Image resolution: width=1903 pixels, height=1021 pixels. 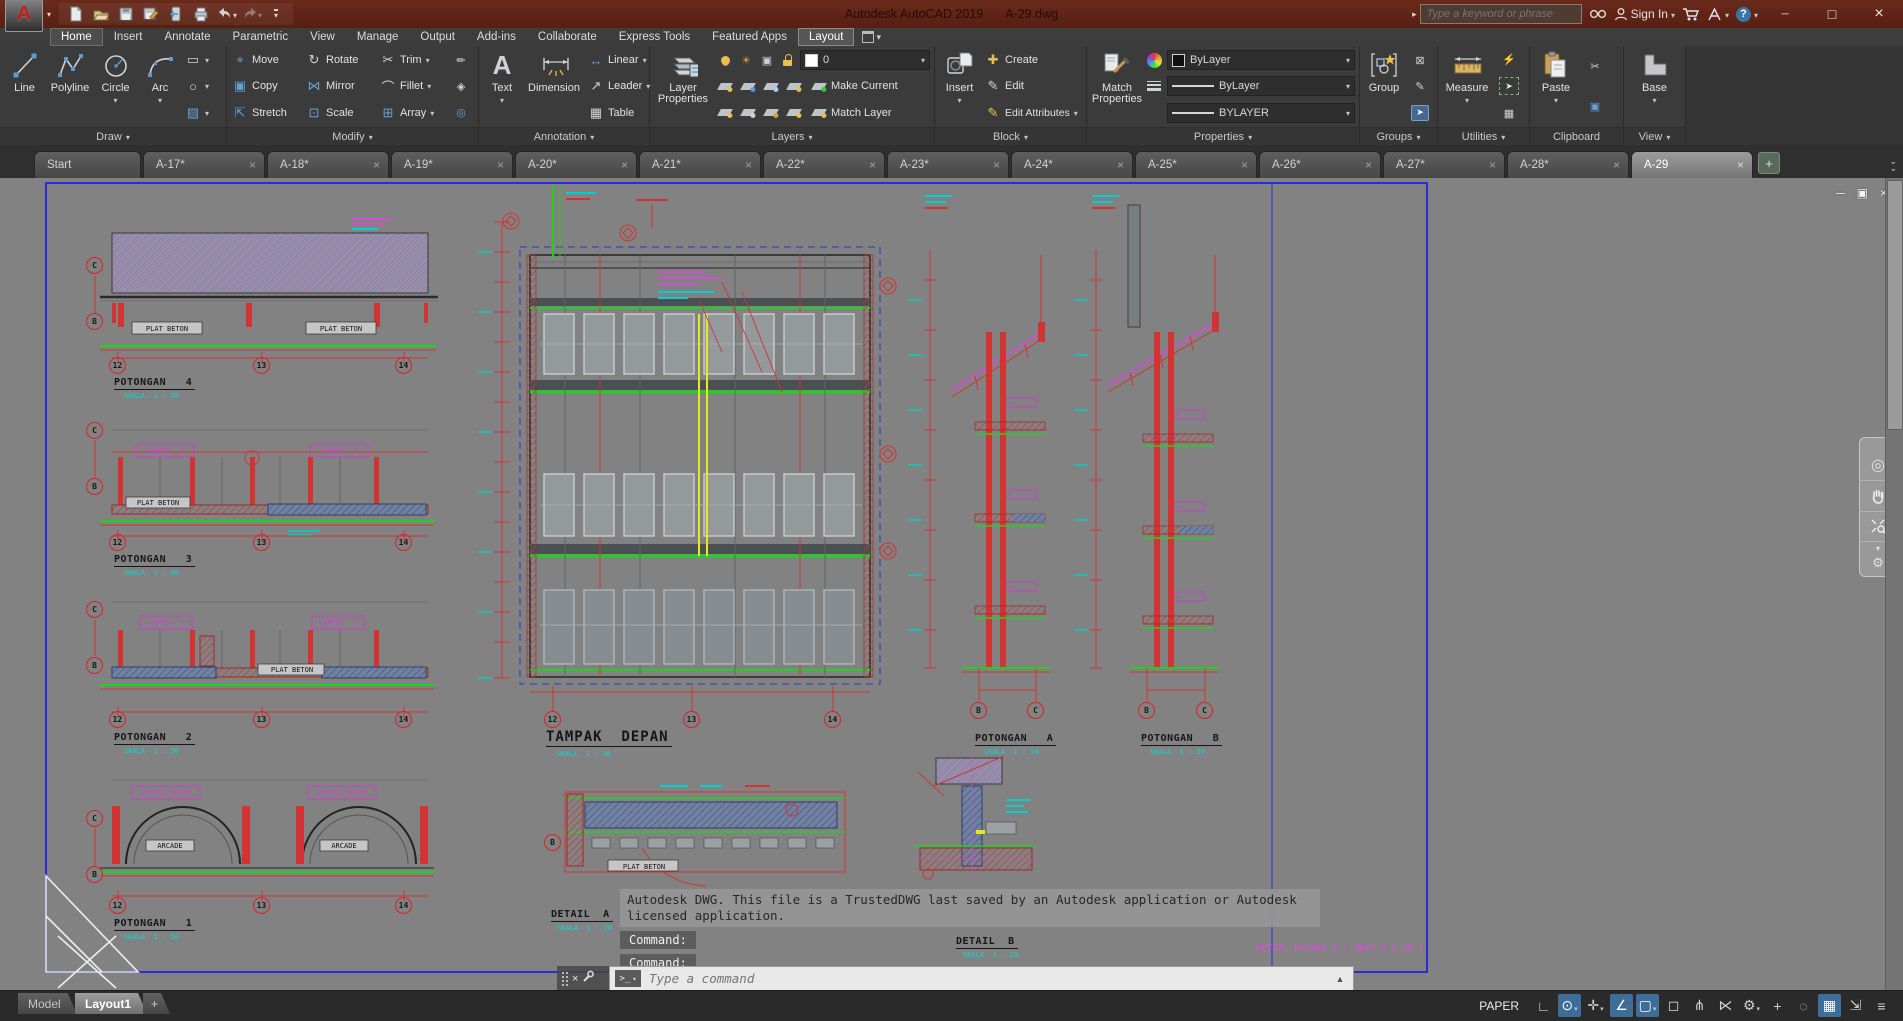 What do you see at coordinates (126, 14) in the screenshot?
I see `save-icon` at bounding box center [126, 14].